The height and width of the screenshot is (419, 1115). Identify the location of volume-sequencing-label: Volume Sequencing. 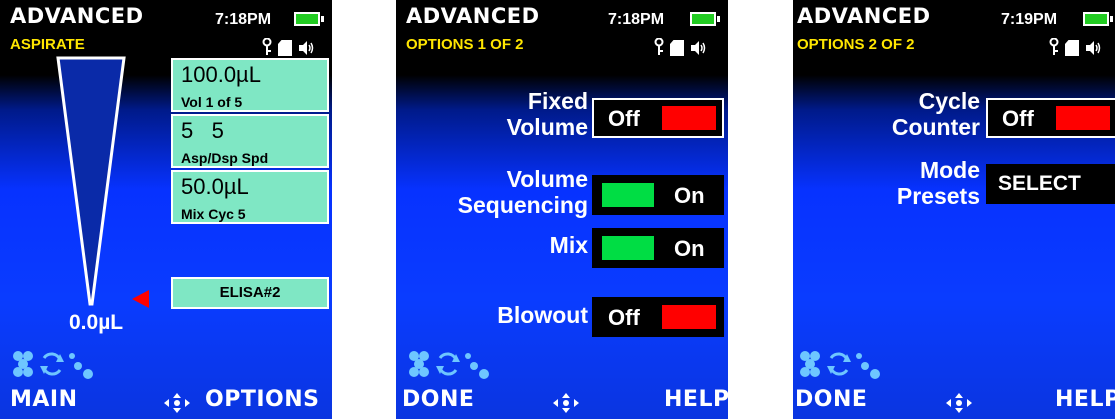
(523, 192).